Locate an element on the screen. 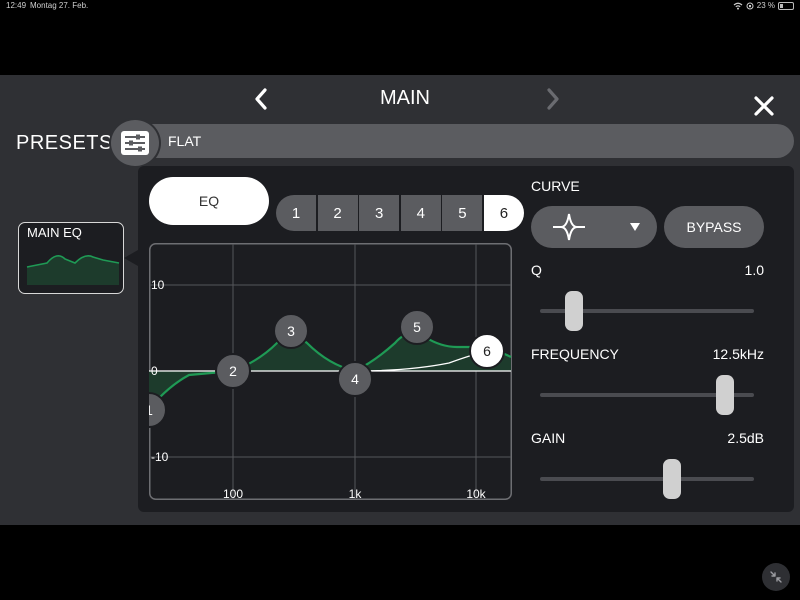 Image resolution: width=800 pixels, height=600 pixels. y-tick-label: 10 is located at coordinates (158, 285).